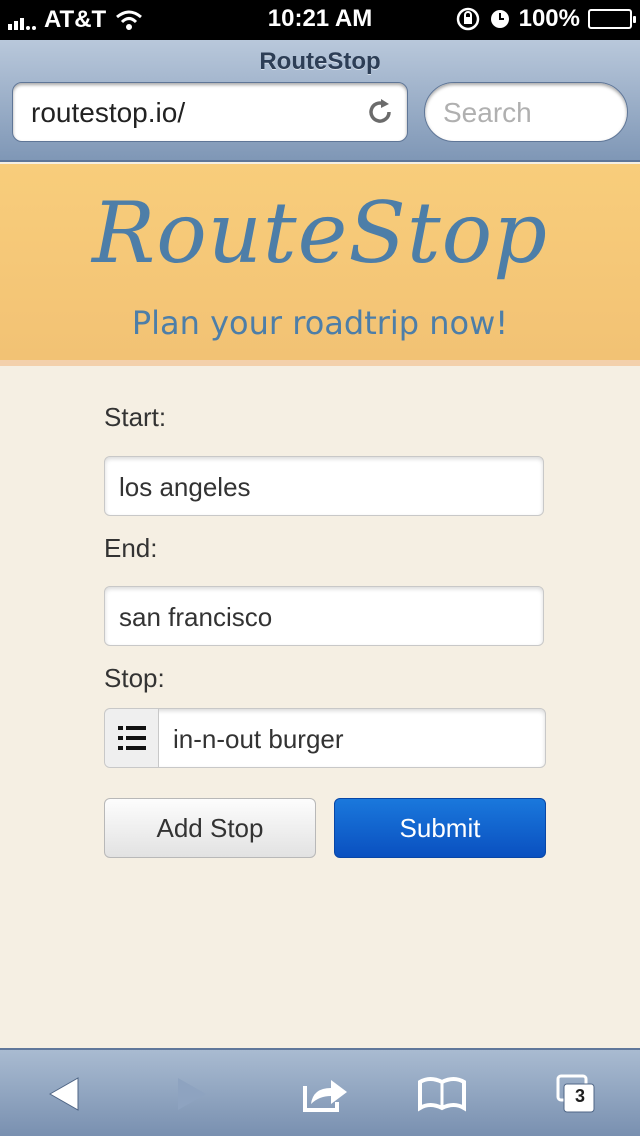 This screenshot has width=640, height=1136. Describe the element at coordinates (134, 678) in the screenshot. I see `stop-label: Stop:` at that location.